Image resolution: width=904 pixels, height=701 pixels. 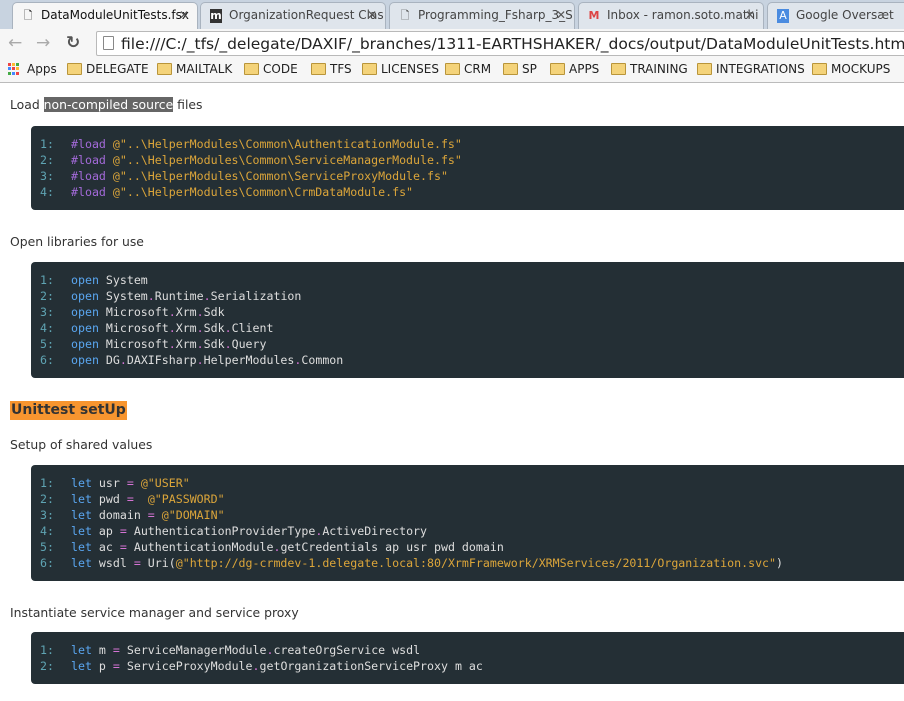 What do you see at coordinates (161, 360) in the screenshot?
I see `code-token: DAXIFsharp` at bounding box center [161, 360].